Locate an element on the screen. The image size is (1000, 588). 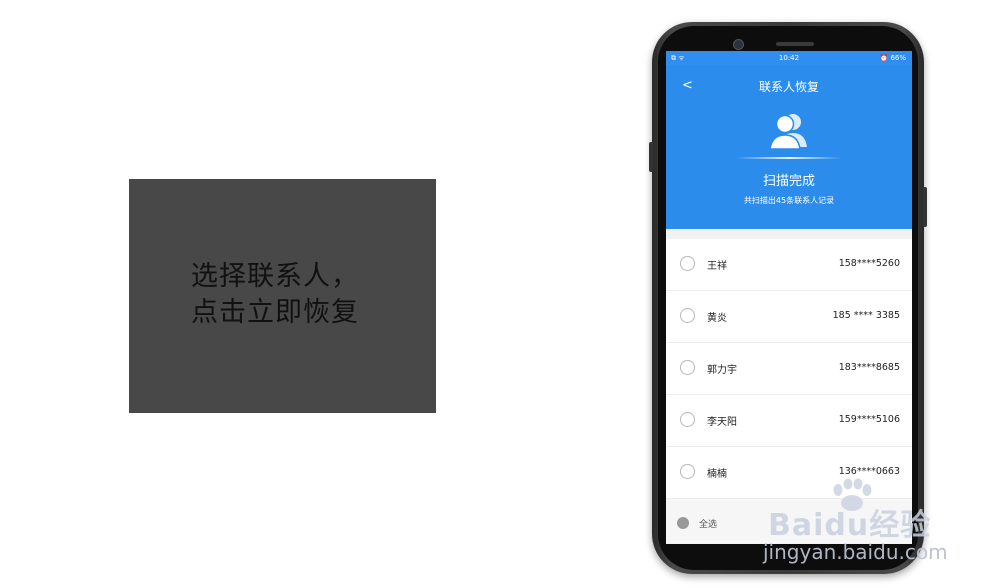
power-button is located at coordinates (925, 207).